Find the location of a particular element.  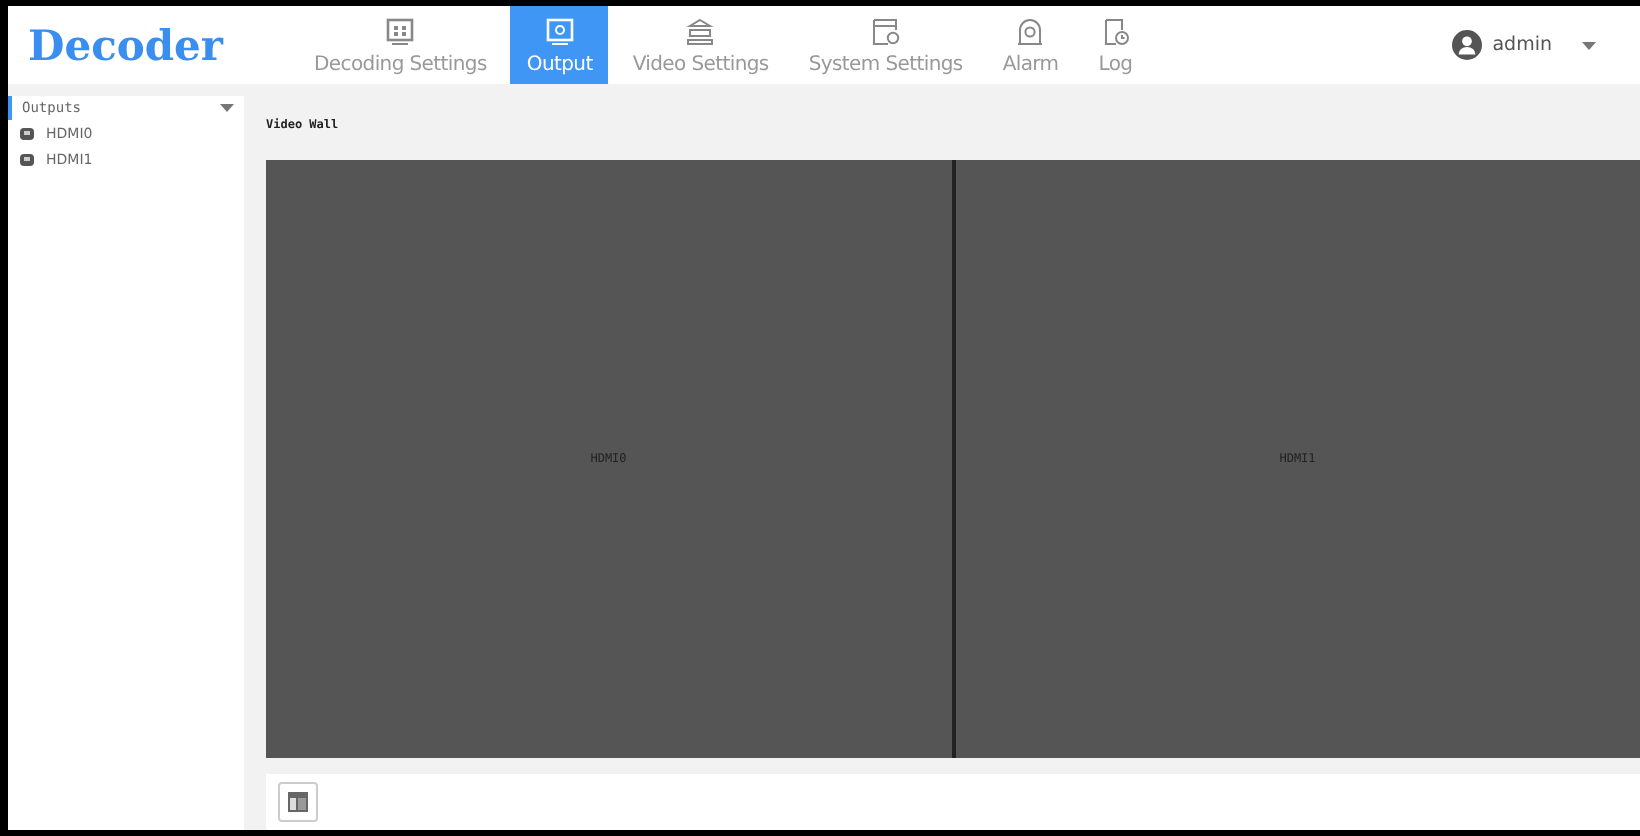

stack-icon is located at coordinates (700, 31).